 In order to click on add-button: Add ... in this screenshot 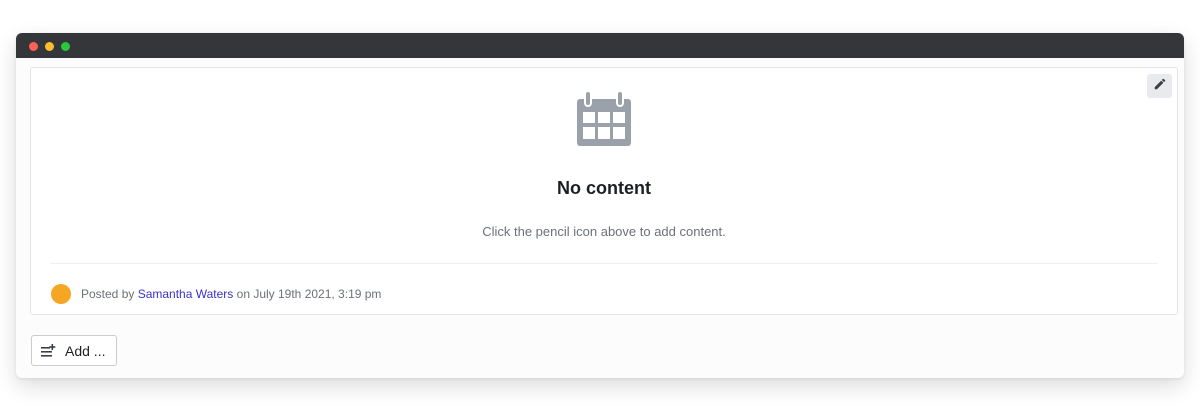, I will do `click(74, 350)`.